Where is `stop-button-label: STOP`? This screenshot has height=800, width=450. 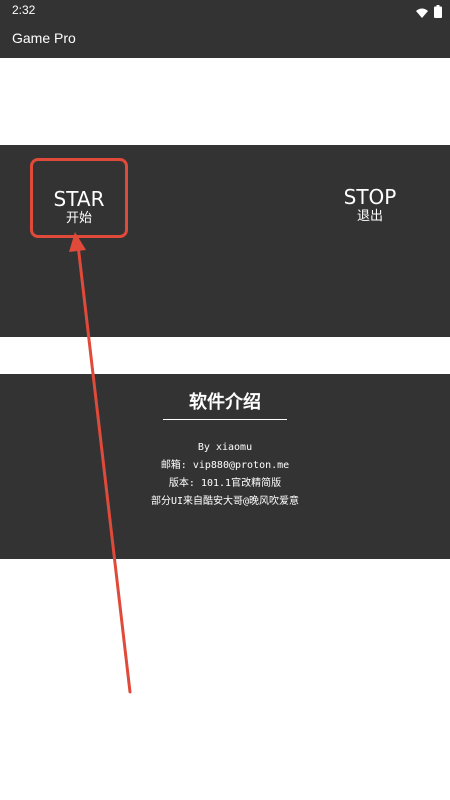 stop-button-label: STOP is located at coordinates (370, 197).